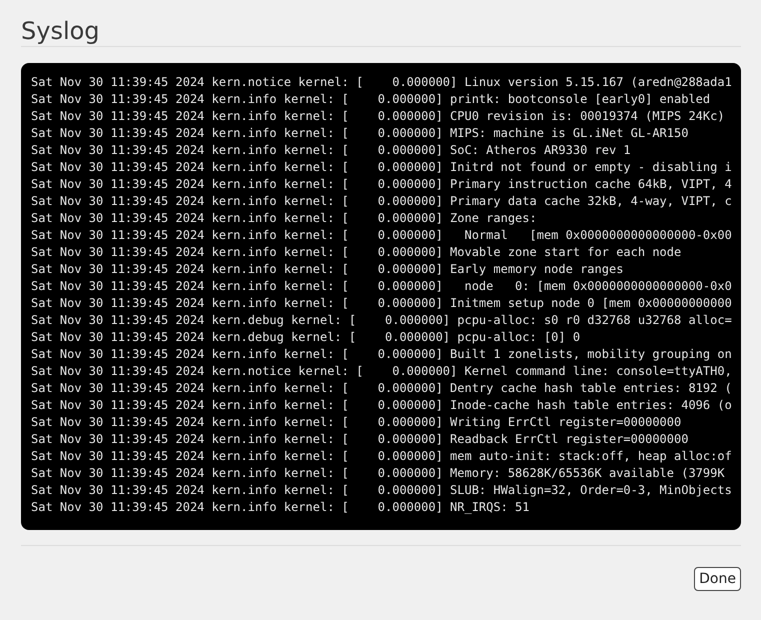  What do you see at coordinates (382, 320) in the screenshot?
I see `log-line: Sat Nov 30 11:39:45 2024 kern.debug kernel: [ 0.000000] pcpu-alloc: s0 r0 d32768 u32768 alloc=` at bounding box center [382, 320].